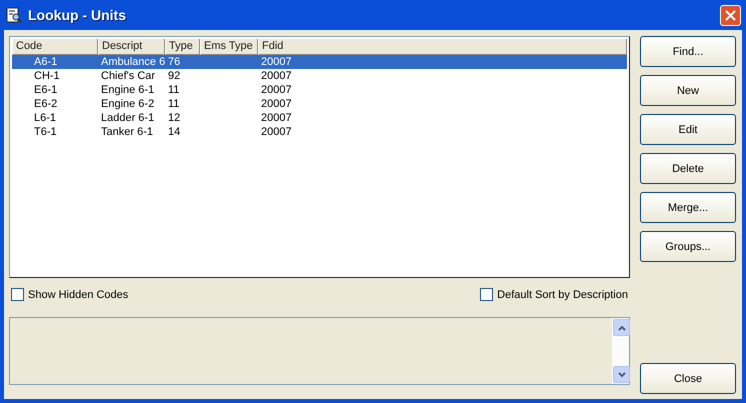 The height and width of the screenshot is (403, 746). What do you see at coordinates (127, 118) in the screenshot?
I see `table-cell: Ladder 6-1` at bounding box center [127, 118].